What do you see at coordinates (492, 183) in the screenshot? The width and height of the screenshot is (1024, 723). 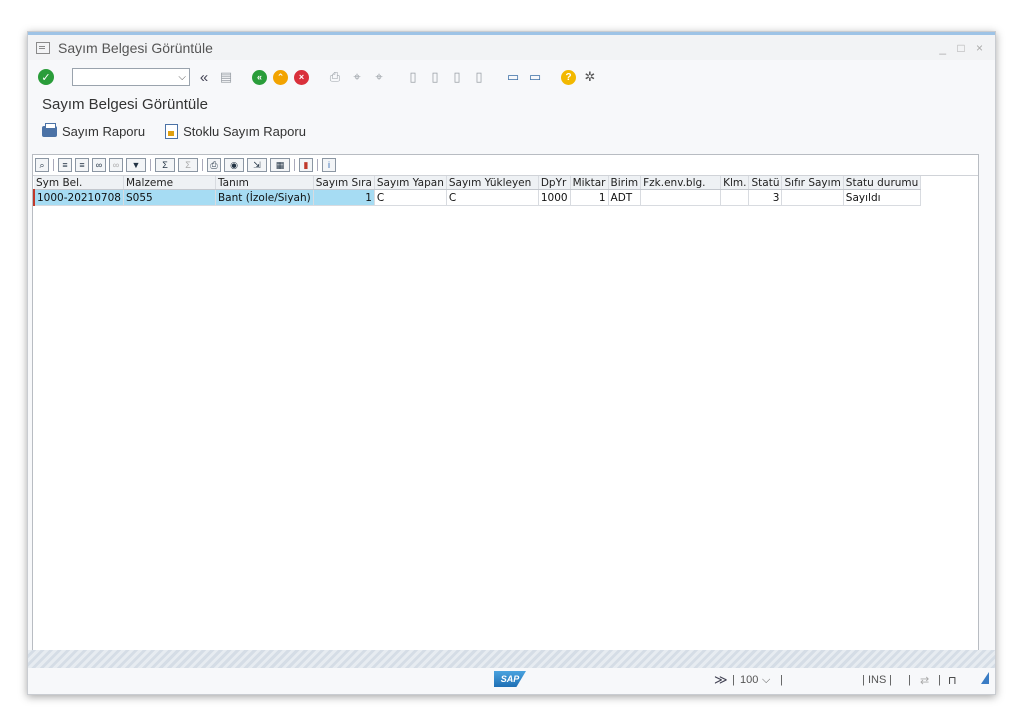 I see `column-header: Sayım Yükleyen` at bounding box center [492, 183].